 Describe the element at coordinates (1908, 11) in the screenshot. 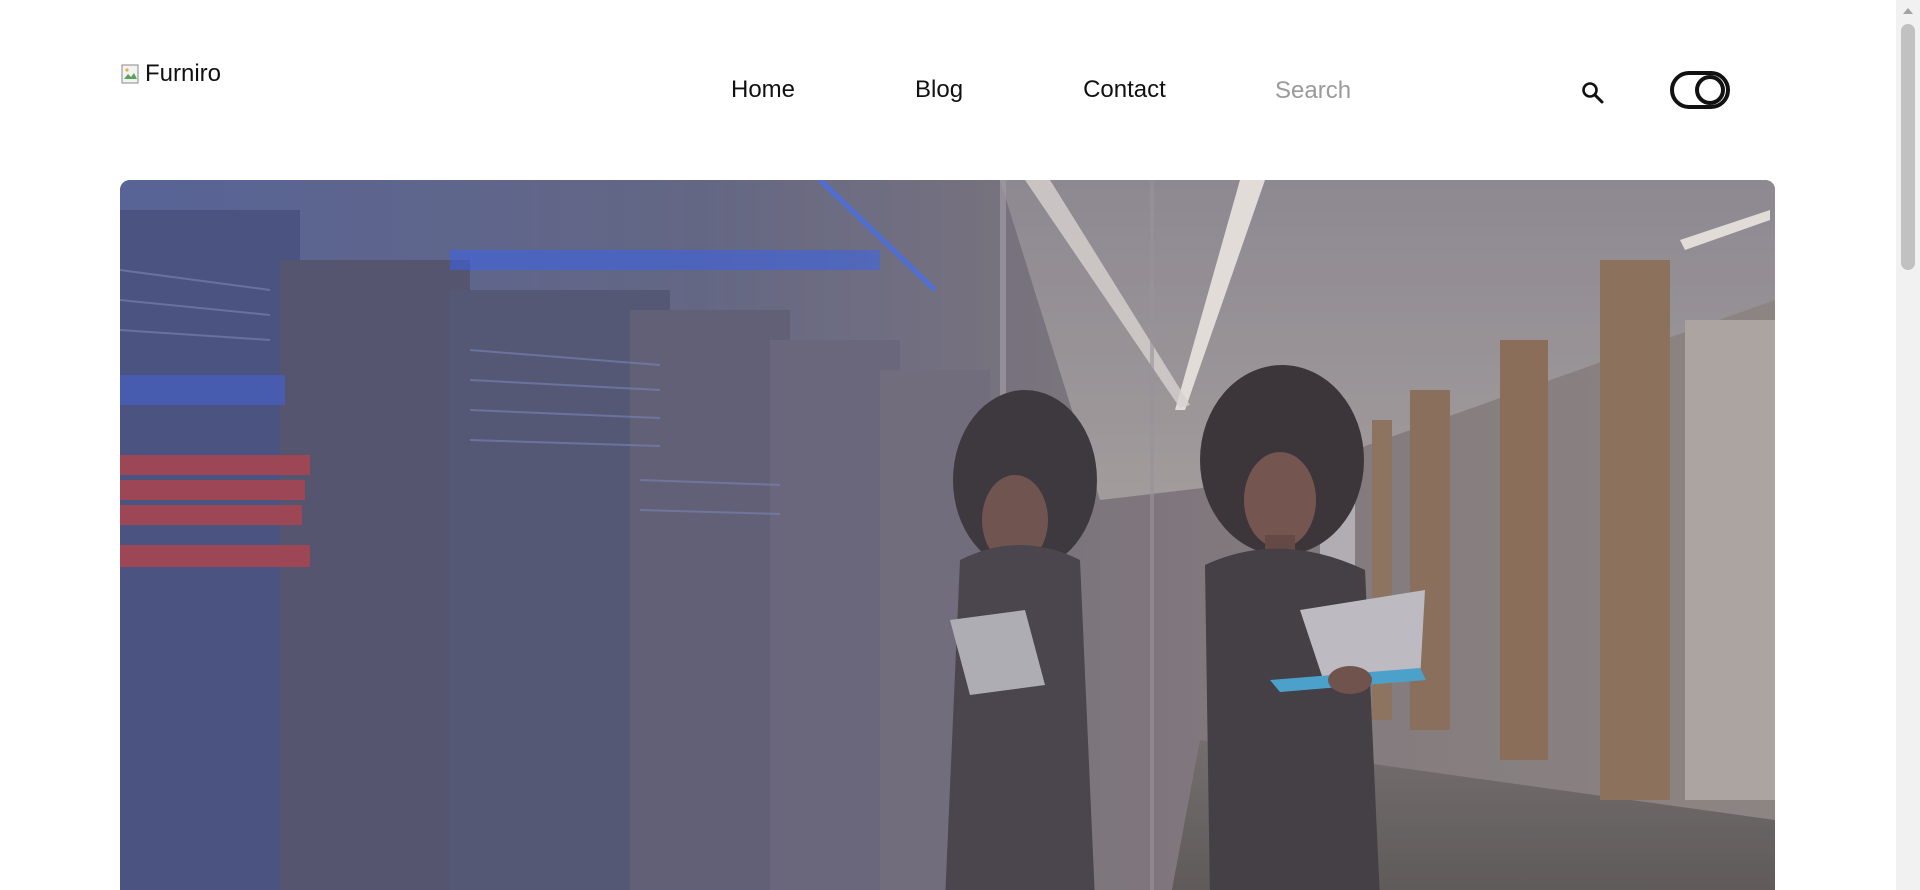

I see `scroll-up-arrow-icon` at that location.